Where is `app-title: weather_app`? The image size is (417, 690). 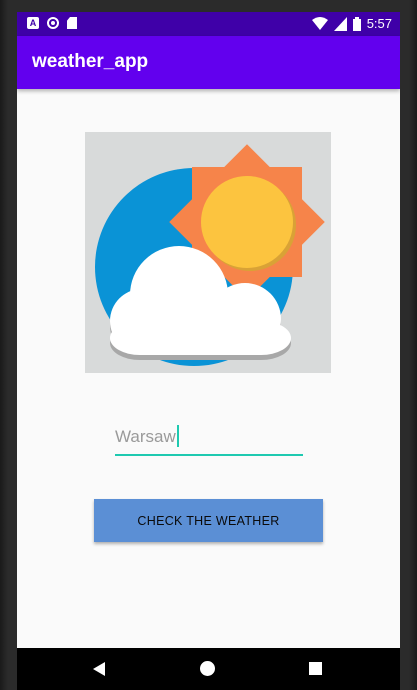 app-title: weather_app is located at coordinates (90, 61).